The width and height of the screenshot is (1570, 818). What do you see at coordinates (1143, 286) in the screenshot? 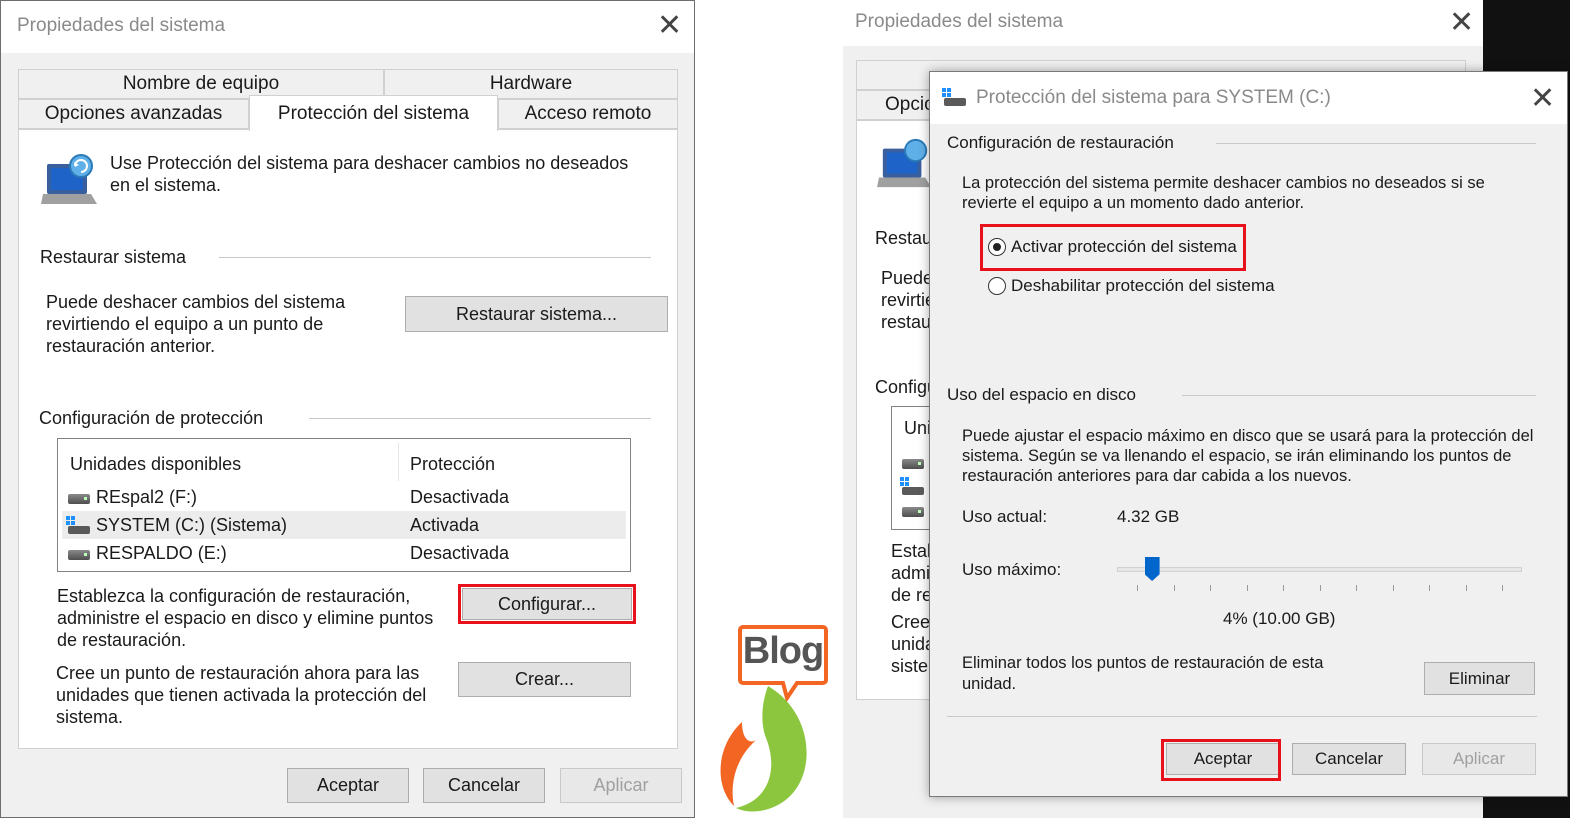
I see `disable-protection-label: Deshabilitar protección del sistema` at bounding box center [1143, 286].